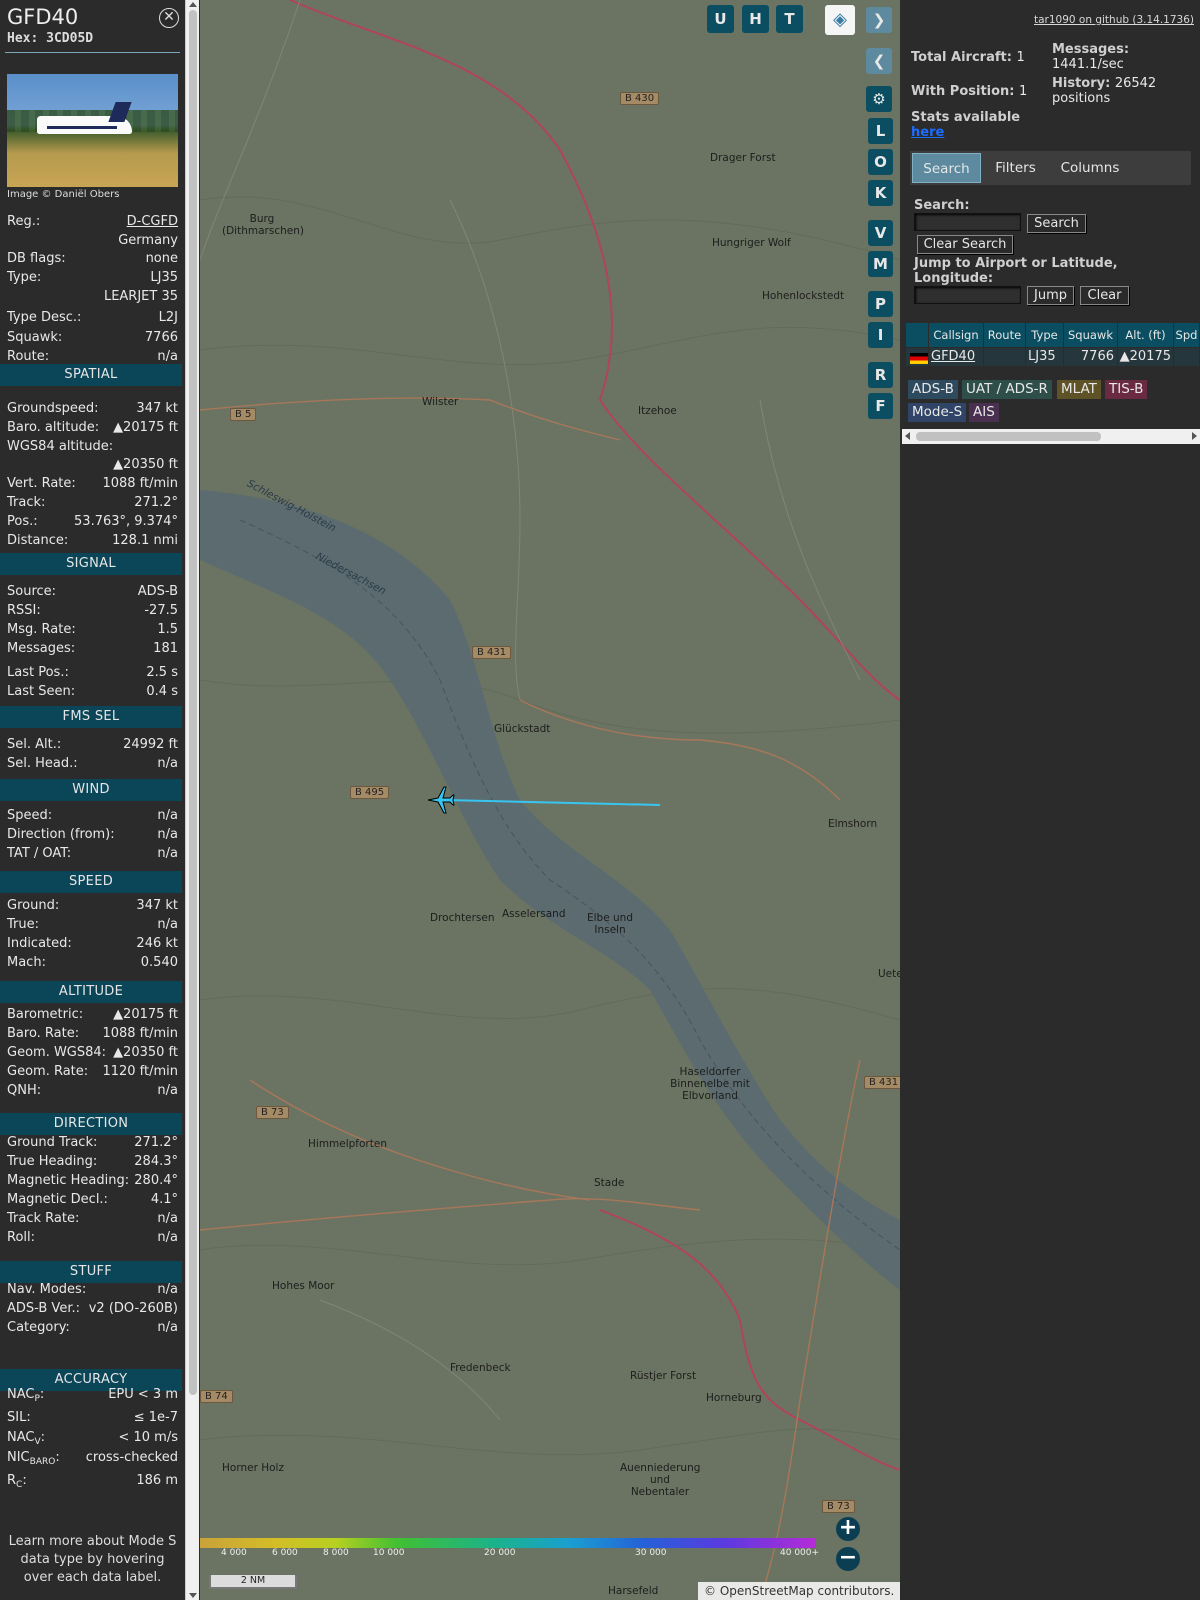  What do you see at coordinates (789, 19) in the screenshot?
I see `map-button-t: T` at bounding box center [789, 19].